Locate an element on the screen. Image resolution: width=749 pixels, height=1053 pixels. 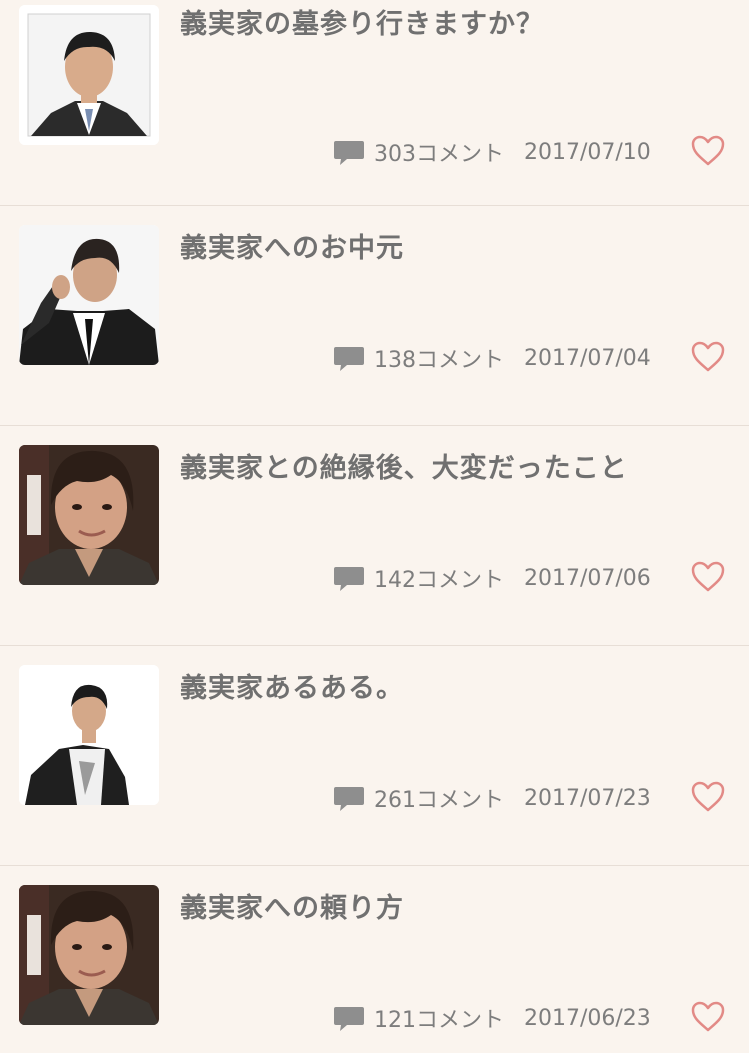
topic-title: 義実家へのお中元 is located at coordinates (292, 245).